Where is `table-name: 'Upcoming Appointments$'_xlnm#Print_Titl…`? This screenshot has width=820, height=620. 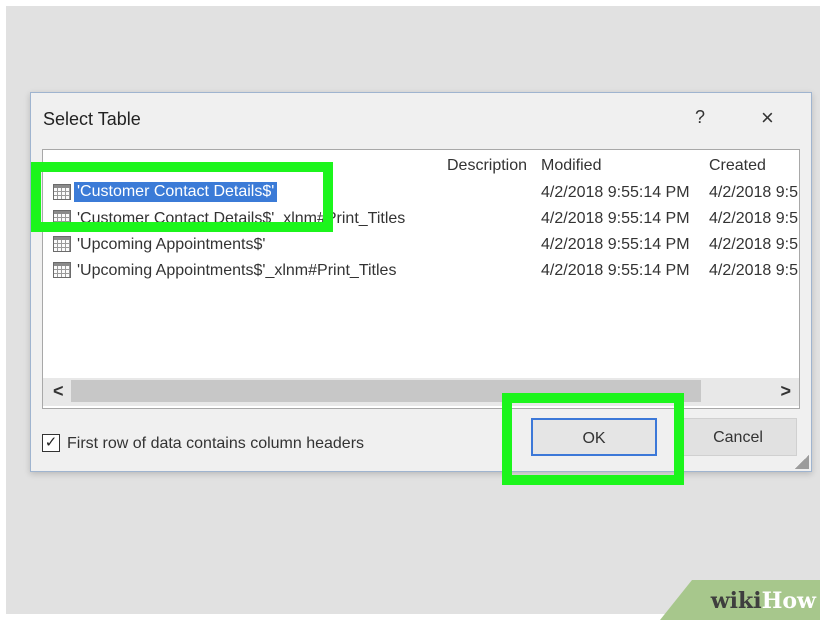
table-name: 'Upcoming Appointments$'_xlnm#Print_Titl… is located at coordinates (237, 270).